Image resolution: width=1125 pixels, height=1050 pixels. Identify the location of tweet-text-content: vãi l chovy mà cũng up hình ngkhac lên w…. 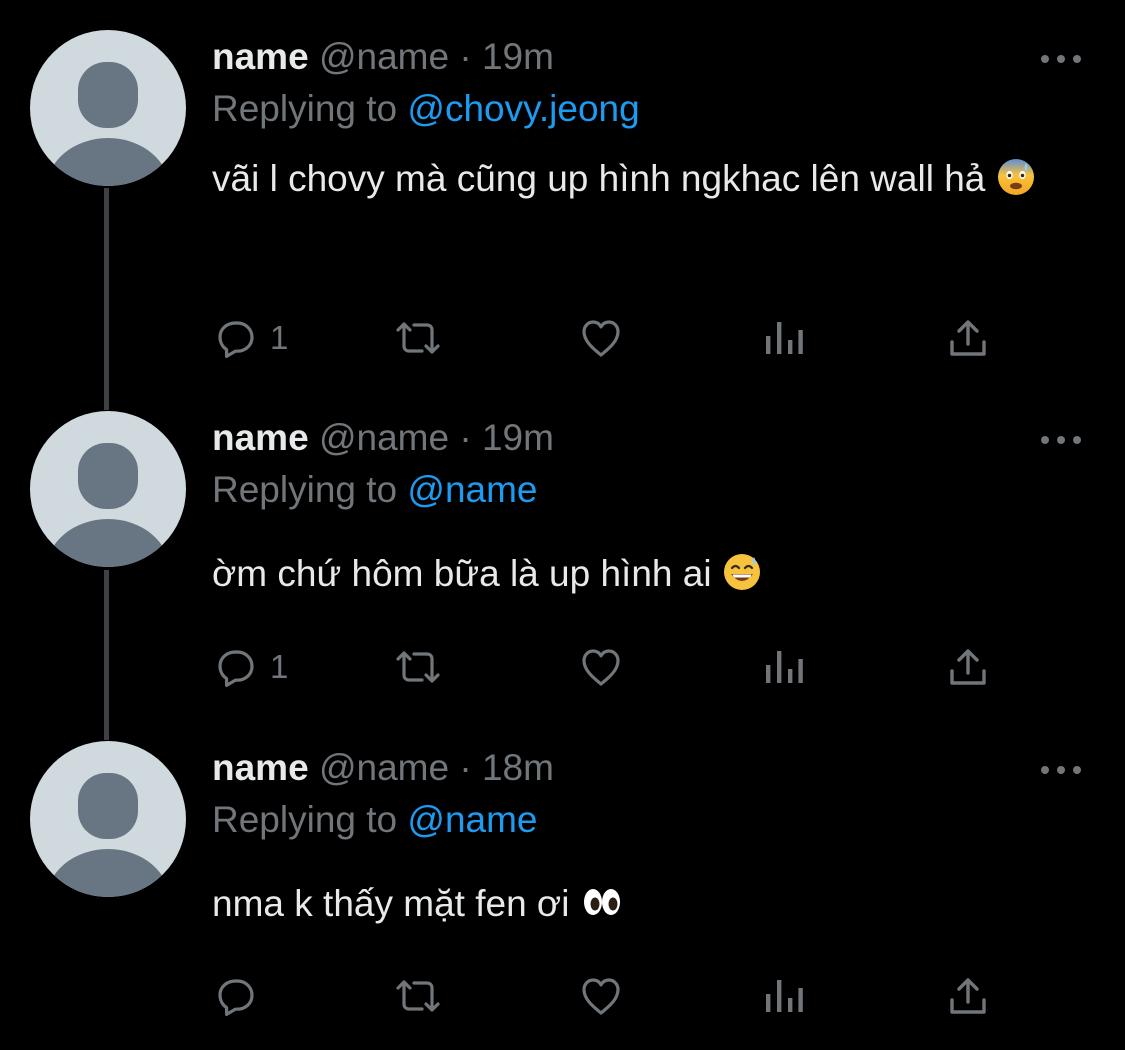
(599, 178).